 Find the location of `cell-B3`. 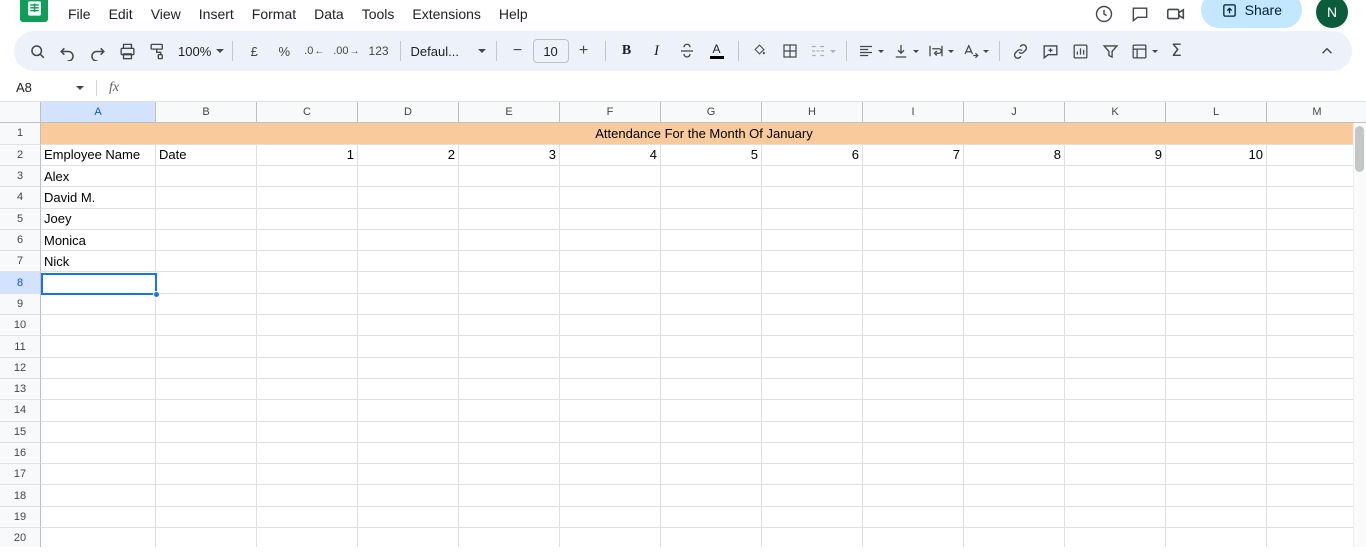

cell-B3 is located at coordinates (206, 177).